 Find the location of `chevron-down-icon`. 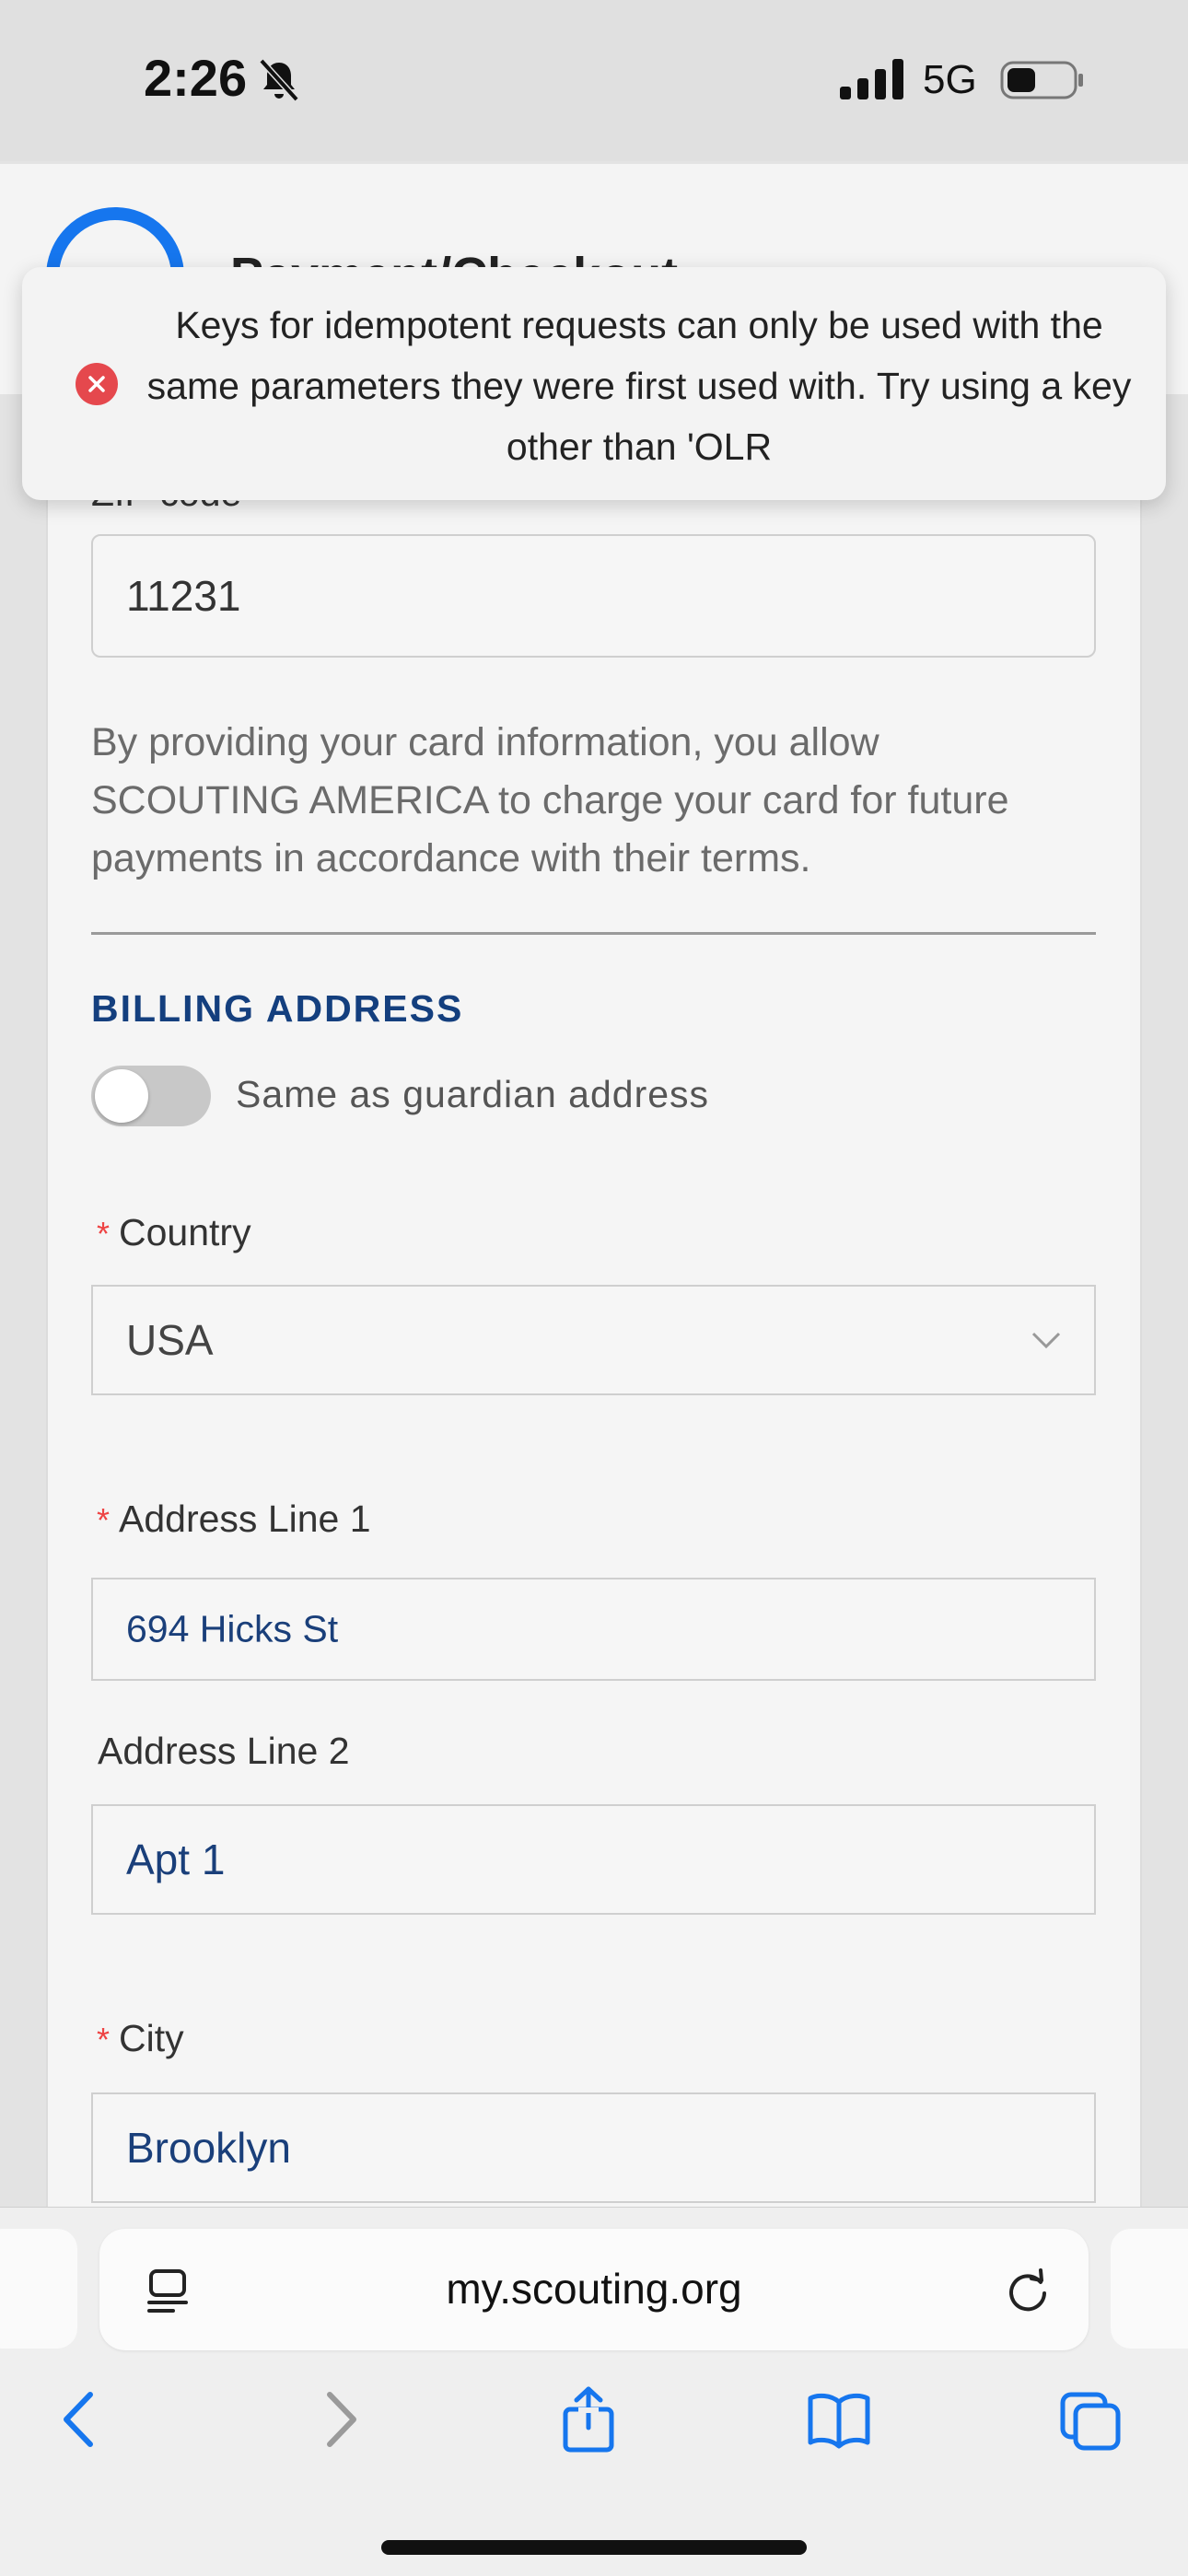

chevron-down-icon is located at coordinates (1046, 1341).